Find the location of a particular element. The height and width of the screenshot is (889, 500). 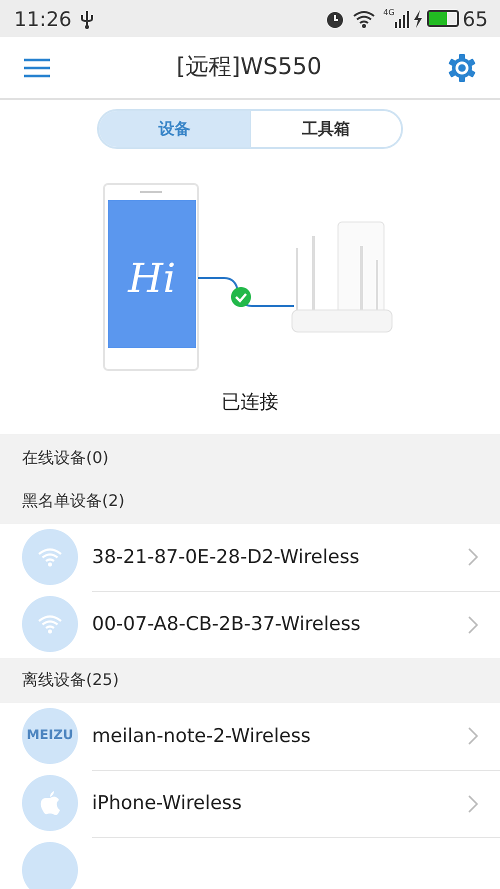

connection-status: 已连接 is located at coordinates (250, 402).